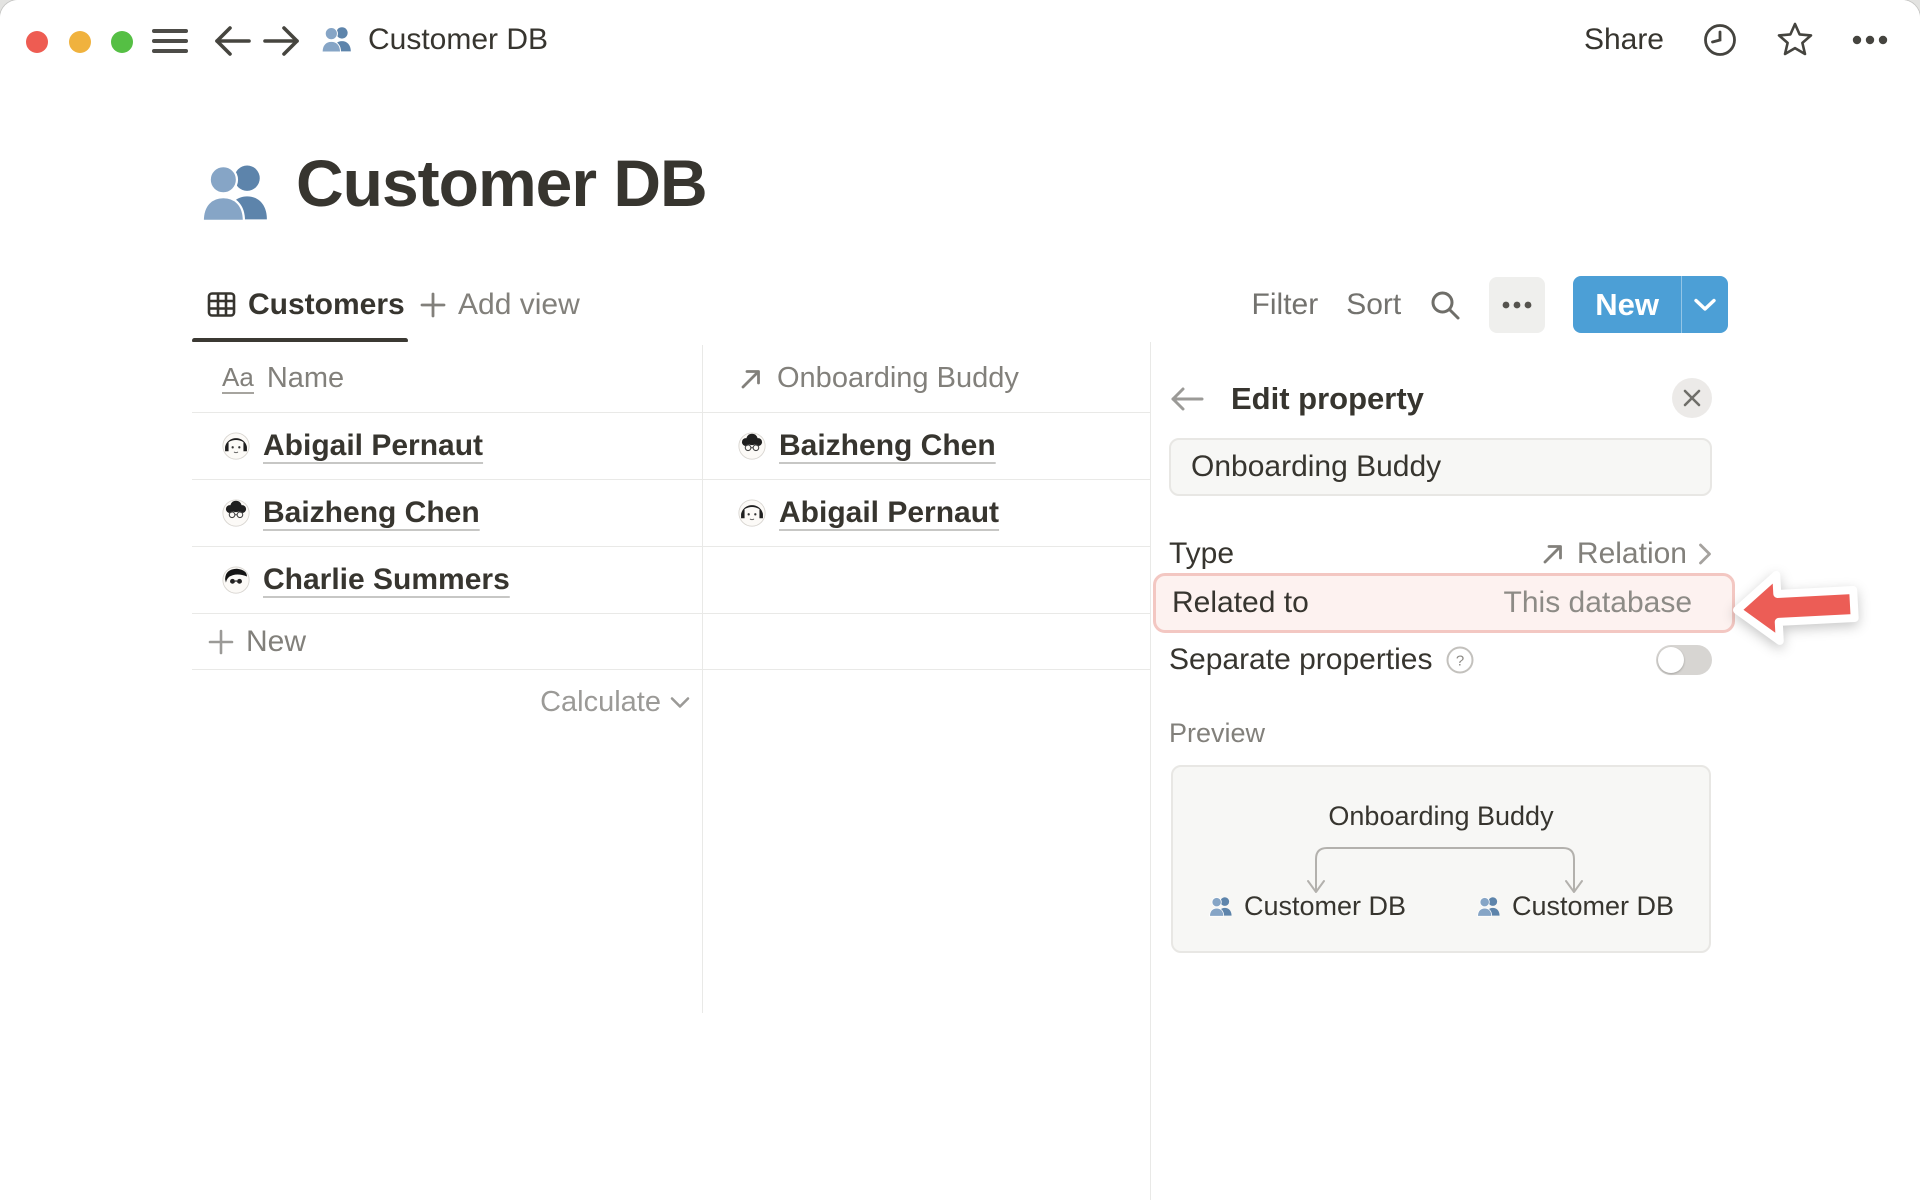 The width and height of the screenshot is (1920, 1200). Describe the element at coordinates (282, 41) in the screenshot. I see `forward-icon` at that location.